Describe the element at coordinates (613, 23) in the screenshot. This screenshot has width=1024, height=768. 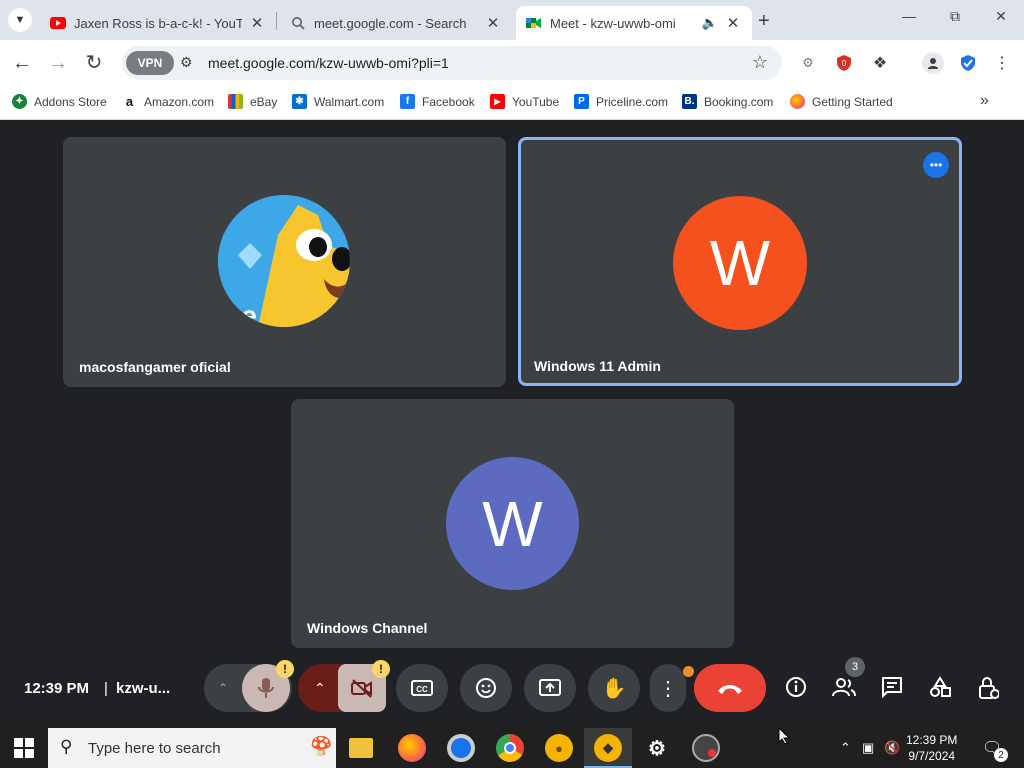
I see `tab-title: Meet - kzw-uwwb-omi` at that location.